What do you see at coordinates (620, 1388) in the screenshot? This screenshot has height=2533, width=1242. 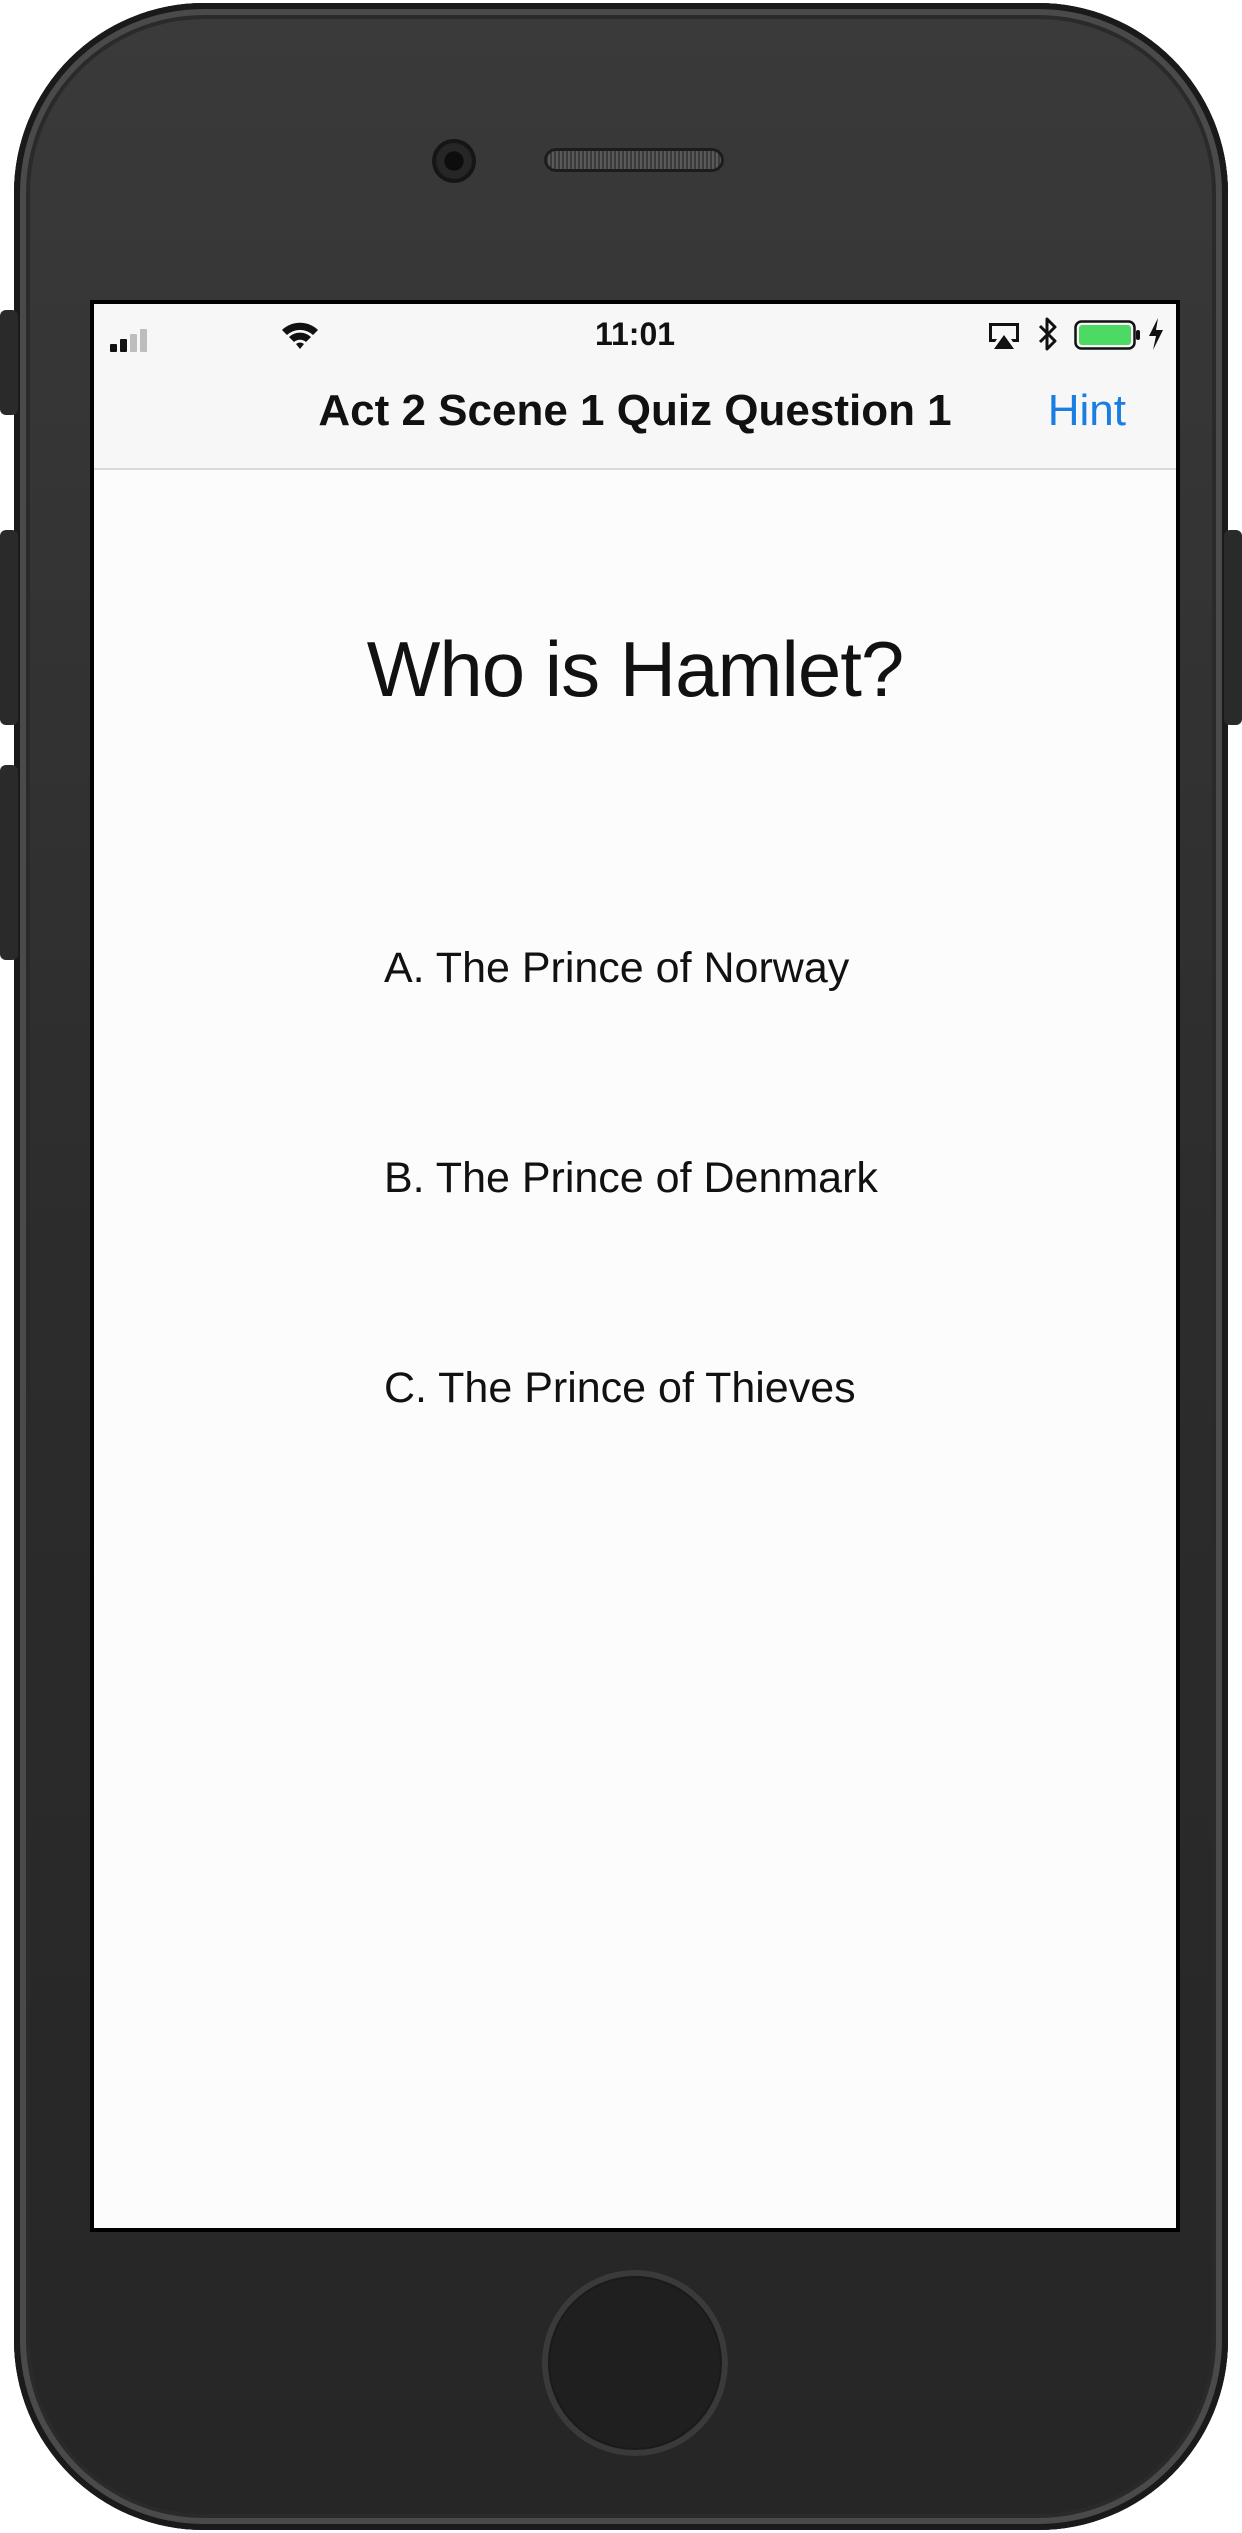 I see `answer-option-c: C. The Prince of Thieves` at bounding box center [620, 1388].